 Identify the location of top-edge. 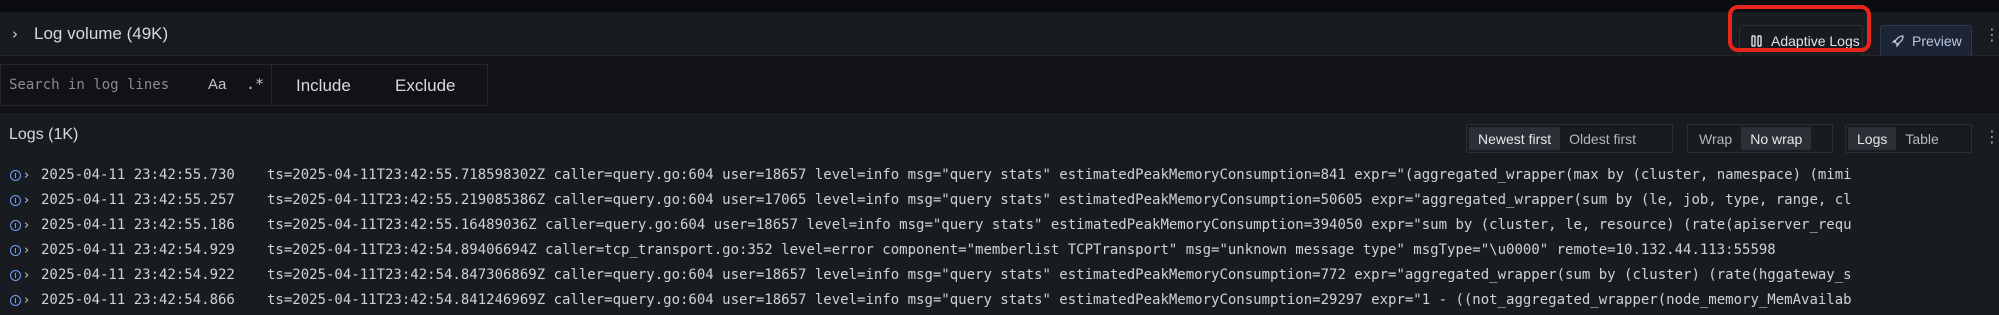
(999, 6).